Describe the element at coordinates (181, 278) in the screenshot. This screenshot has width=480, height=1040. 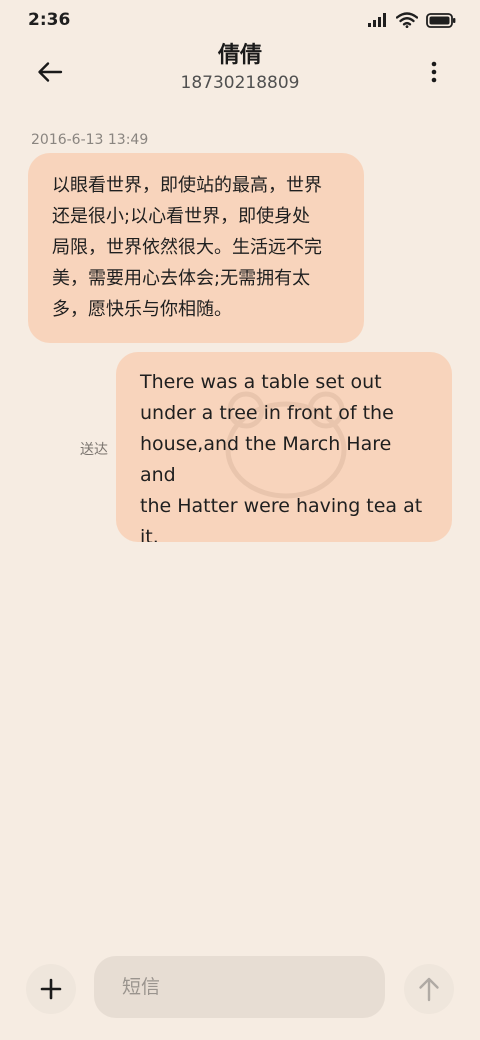
I see `message-line: 美，需要用心去体会;无需拥有太` at that location.